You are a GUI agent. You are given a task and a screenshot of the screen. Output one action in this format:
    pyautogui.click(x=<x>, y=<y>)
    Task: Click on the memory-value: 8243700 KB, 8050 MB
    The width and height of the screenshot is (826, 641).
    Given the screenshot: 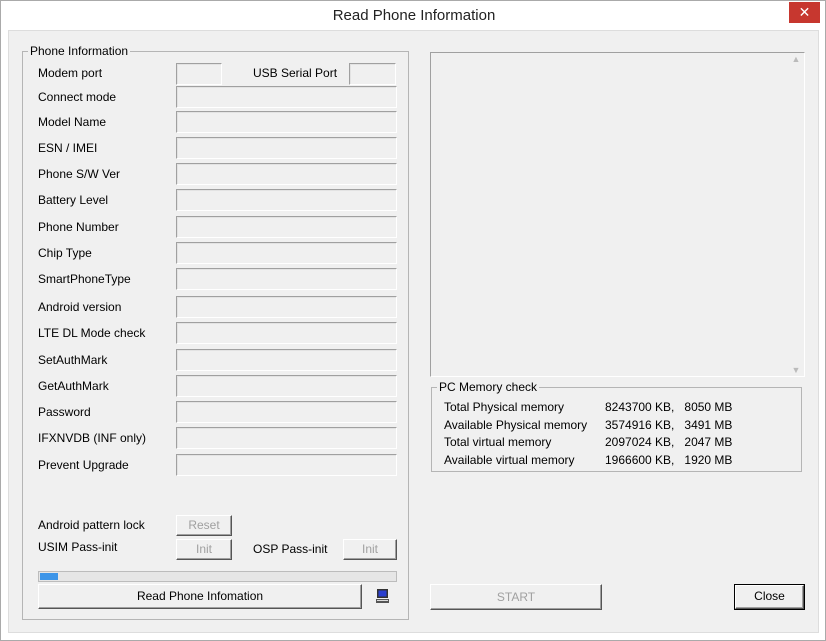 What is the action you would take?
    pyautogui.click(x=669, y=407)
    